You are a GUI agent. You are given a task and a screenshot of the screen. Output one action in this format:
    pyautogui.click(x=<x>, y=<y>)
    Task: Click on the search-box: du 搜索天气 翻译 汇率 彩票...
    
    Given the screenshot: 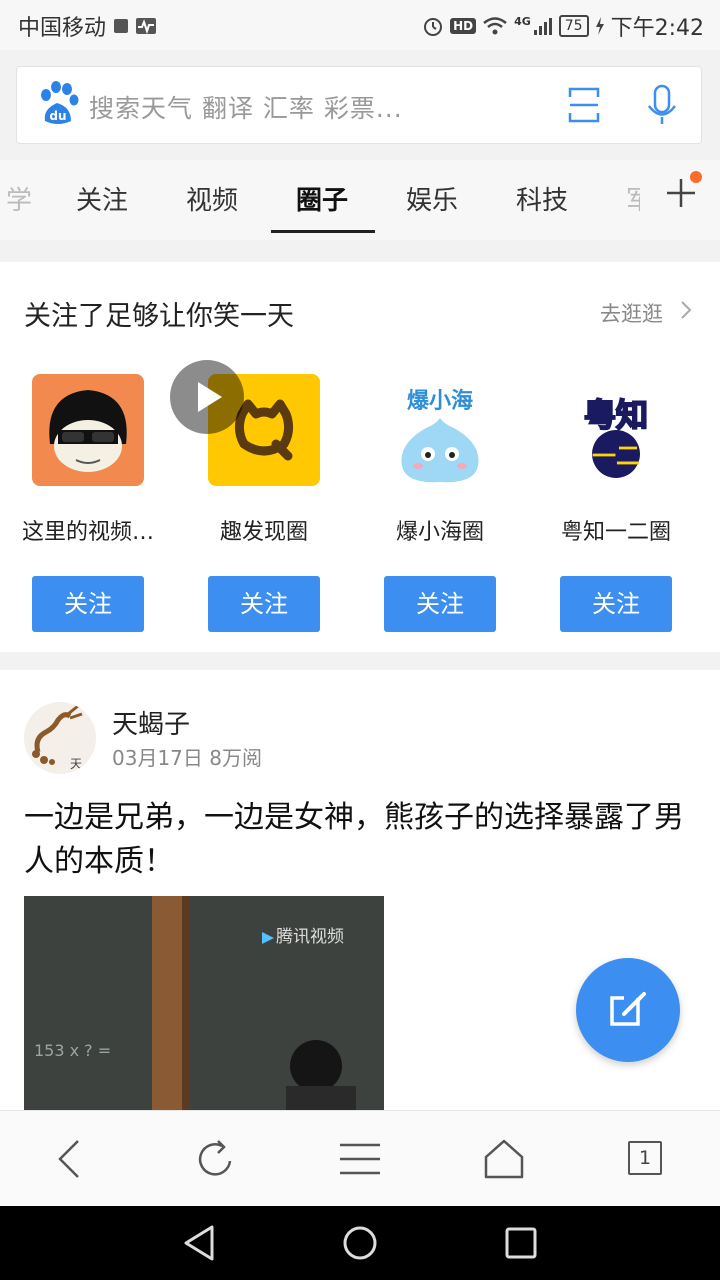 What is the action you would take?
    pyautogui.click(x=359, y=105)
    